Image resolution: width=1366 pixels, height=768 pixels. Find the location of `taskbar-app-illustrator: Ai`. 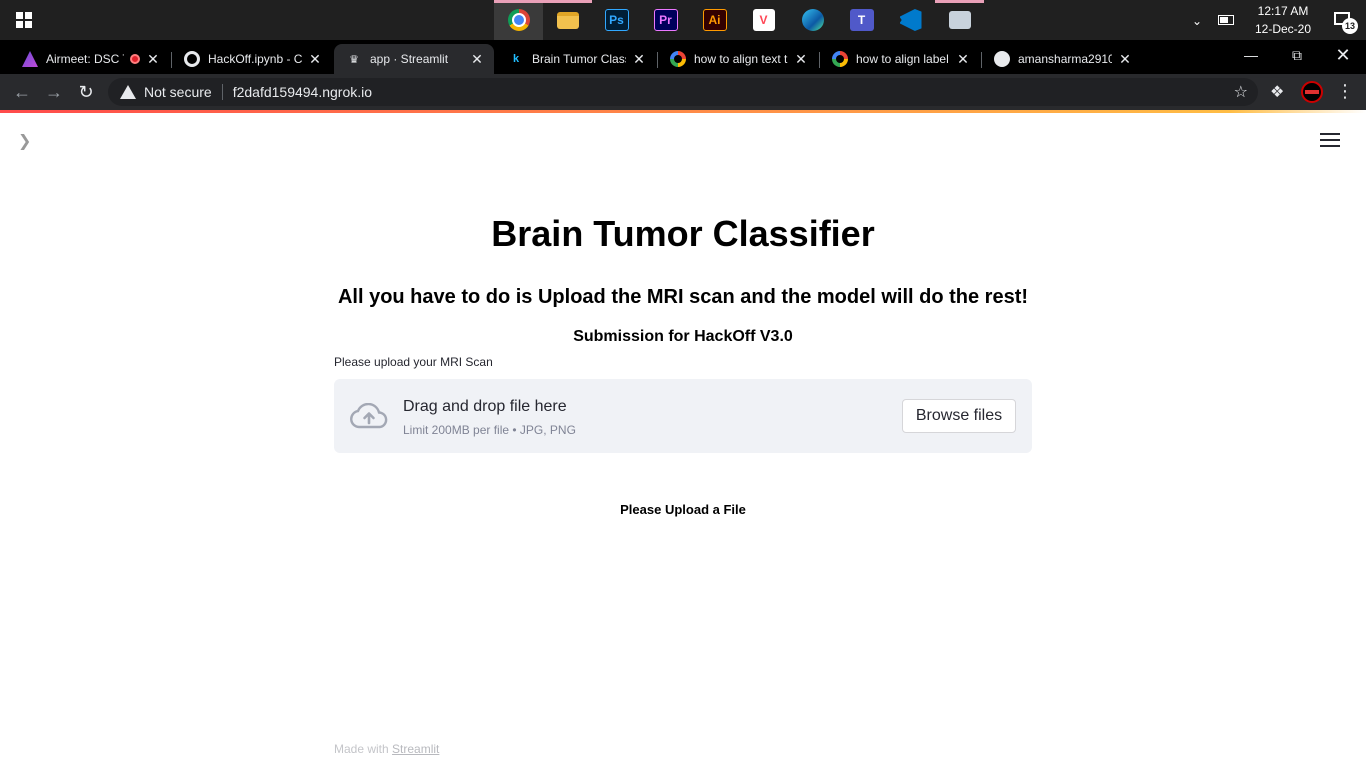

taskbar-app-illustrator: Ai is located at coordinates (714, 20).